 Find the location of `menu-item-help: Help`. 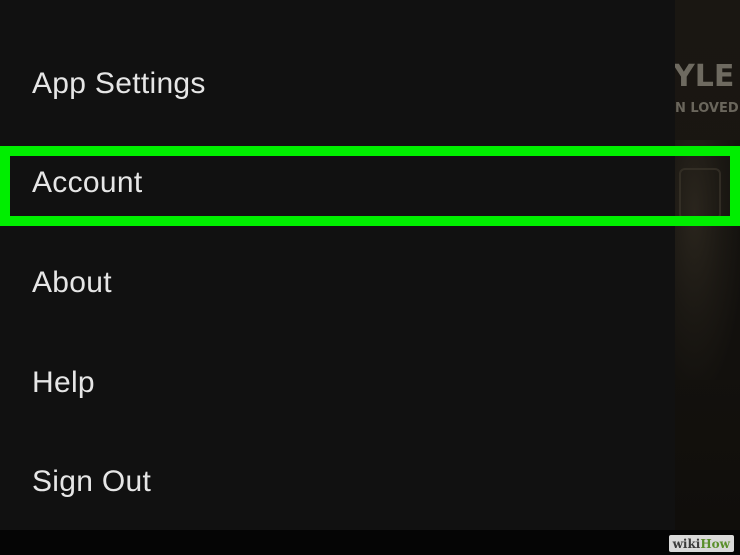

menu-item-help: Help is located at coordinates (337, 383).